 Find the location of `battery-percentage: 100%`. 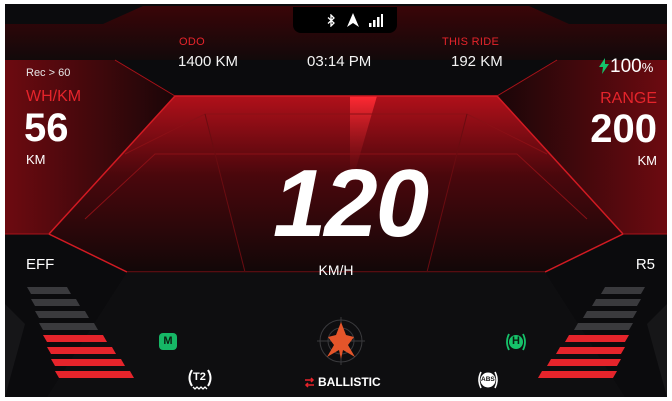

battery-percentage: 100% is located at coordinates (631, 67).